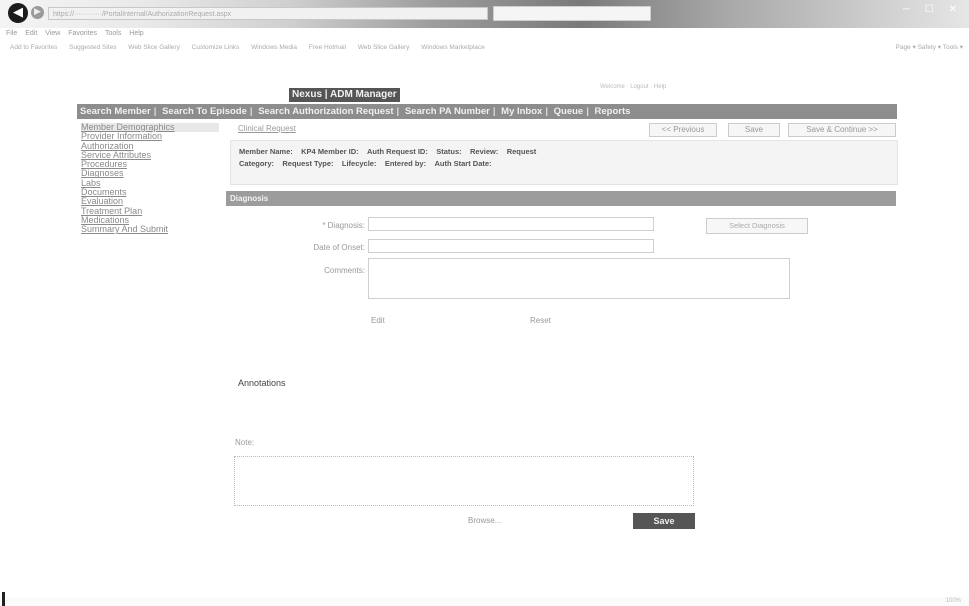 The width and height of the screenshot is (969, 606). Describe the element at coordinates (216, 47) in the screenshot. I see `favorite-link: Customize Links` at that location.